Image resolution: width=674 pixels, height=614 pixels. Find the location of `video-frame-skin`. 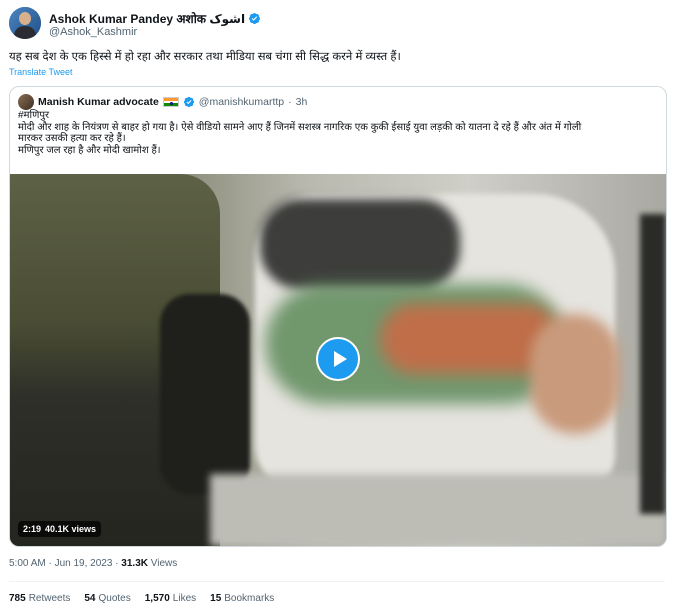

video-frame-skin is located at coordinates (575, 374).